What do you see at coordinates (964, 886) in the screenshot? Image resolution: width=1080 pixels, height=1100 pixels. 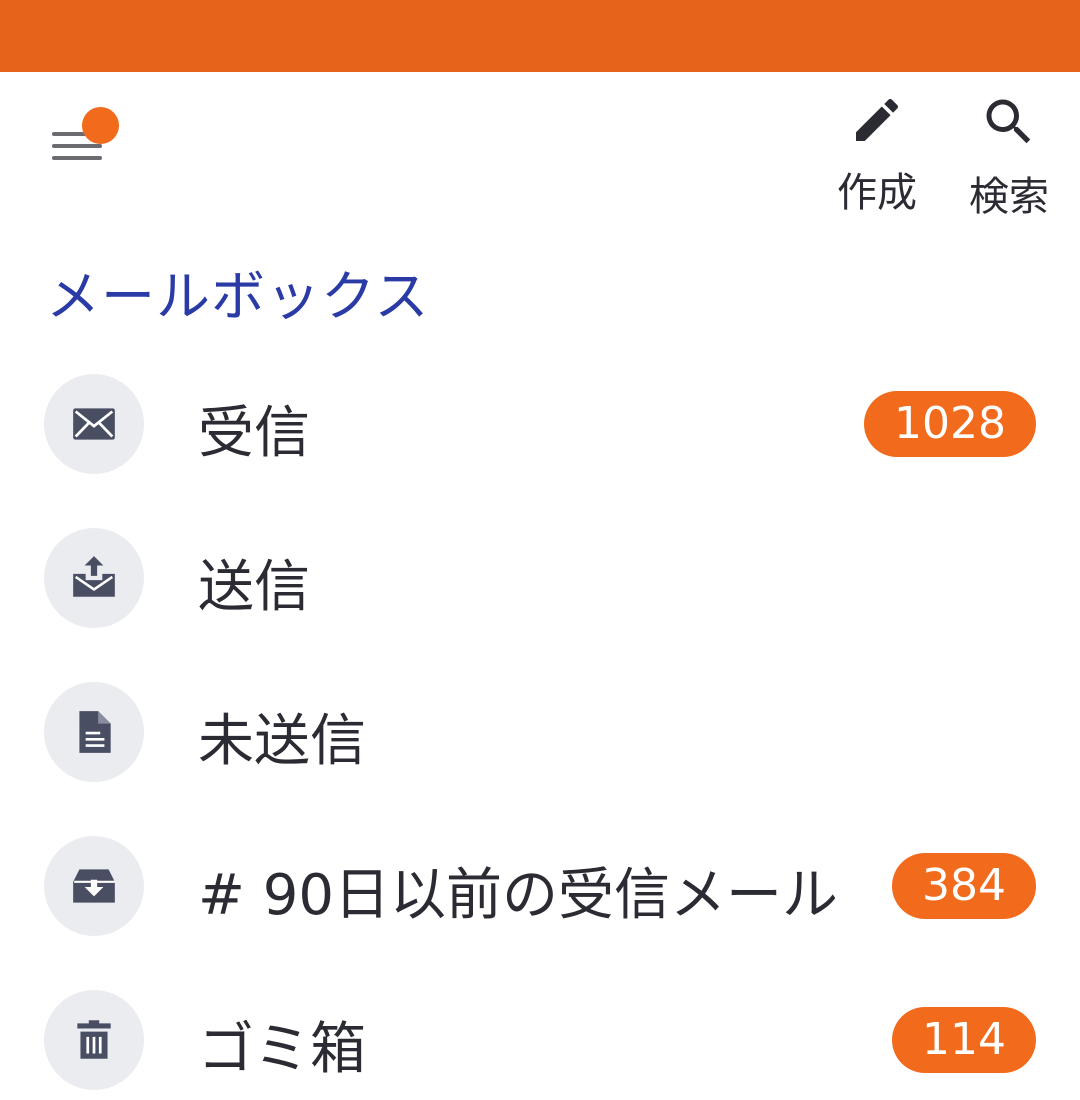 I see `unread-count-badge: 384` at bounding box center [964, 886].